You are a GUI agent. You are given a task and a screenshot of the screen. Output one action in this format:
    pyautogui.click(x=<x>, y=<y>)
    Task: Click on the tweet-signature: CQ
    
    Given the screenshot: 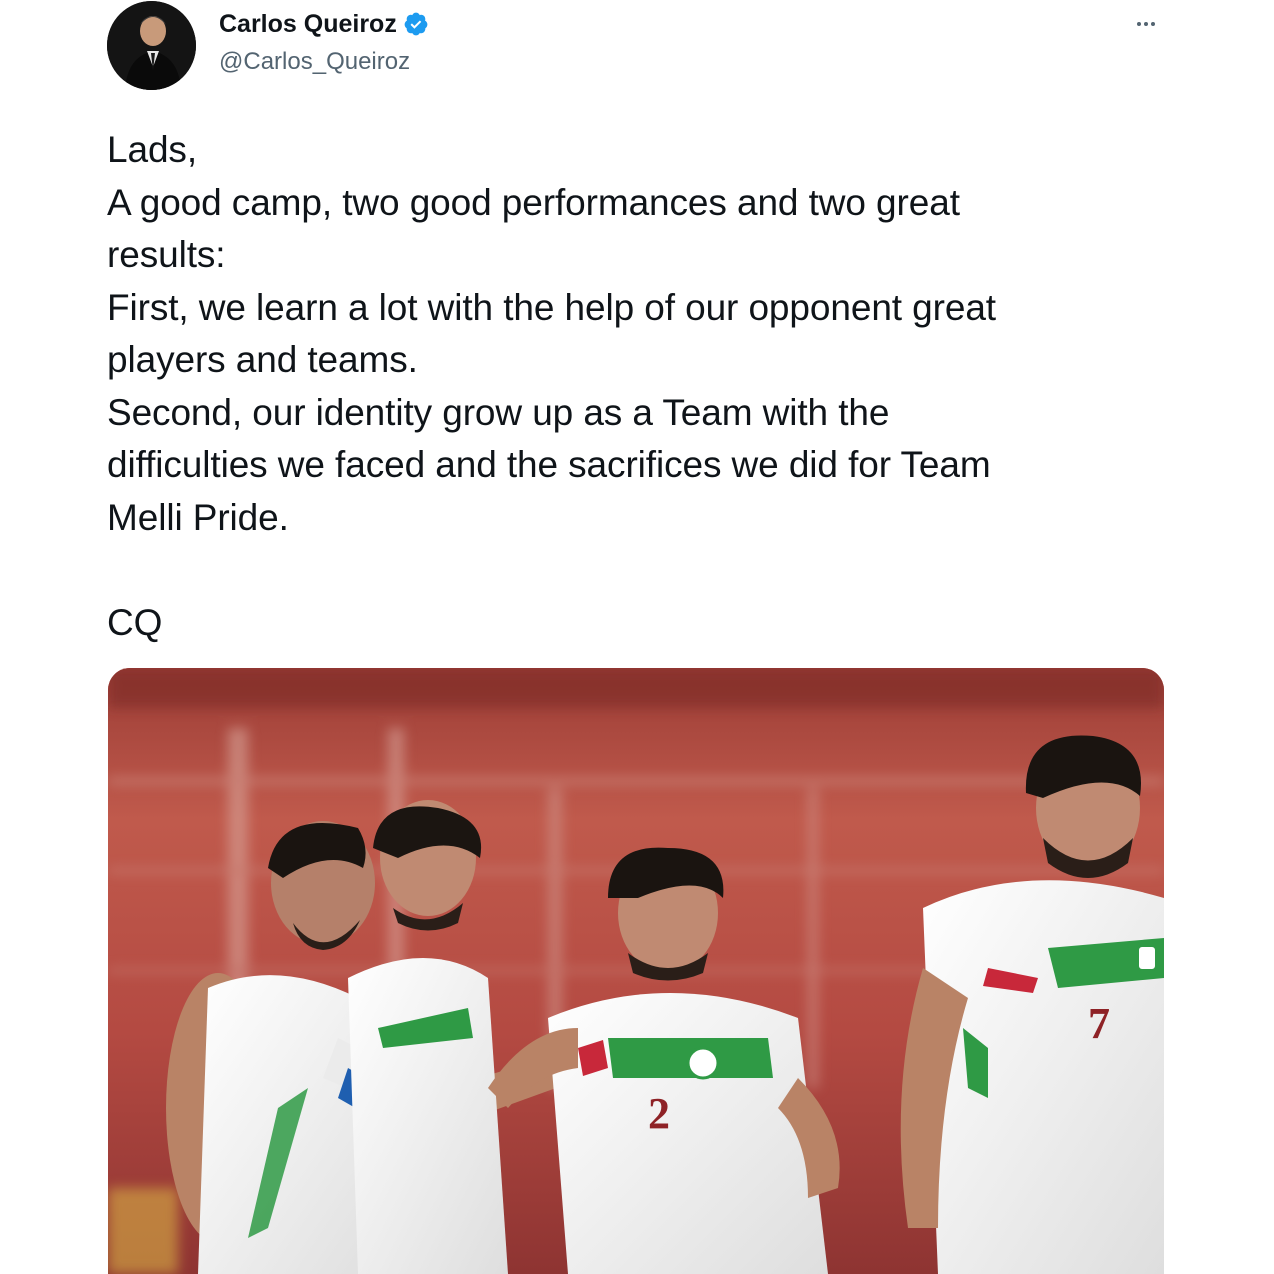 What is the action you would take?
    pyautogui.click(x=135, y=622)
    